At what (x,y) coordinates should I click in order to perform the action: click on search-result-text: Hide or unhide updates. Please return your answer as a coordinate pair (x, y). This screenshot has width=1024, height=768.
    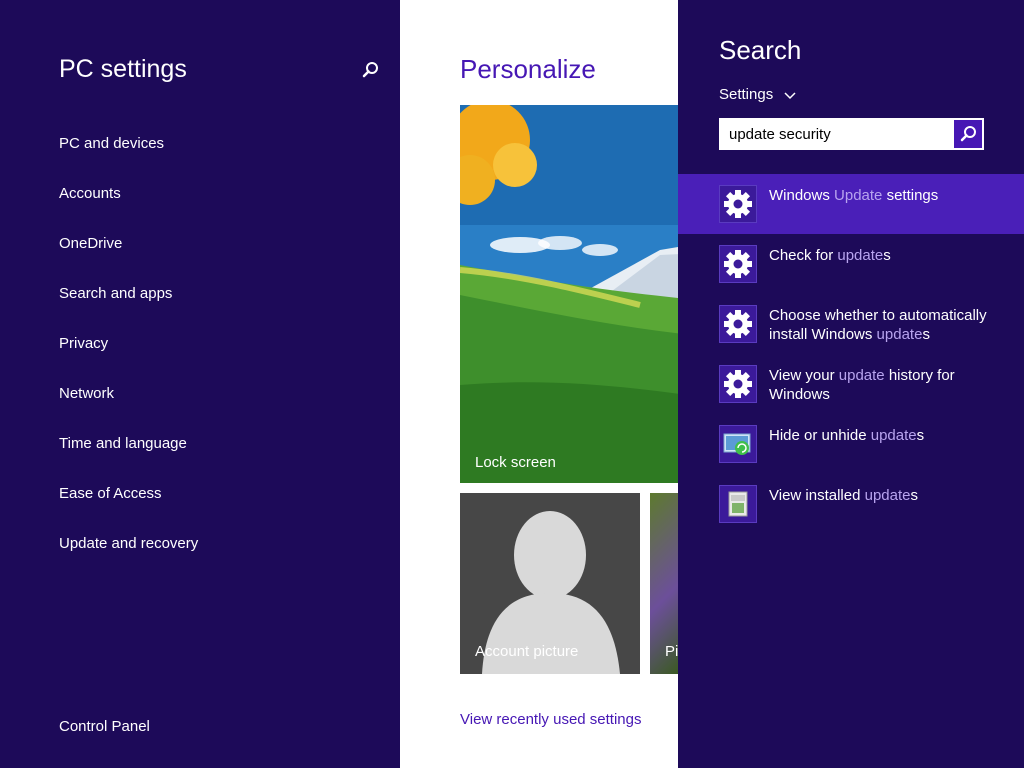
    Looking at the image, I should click on (884, 435).